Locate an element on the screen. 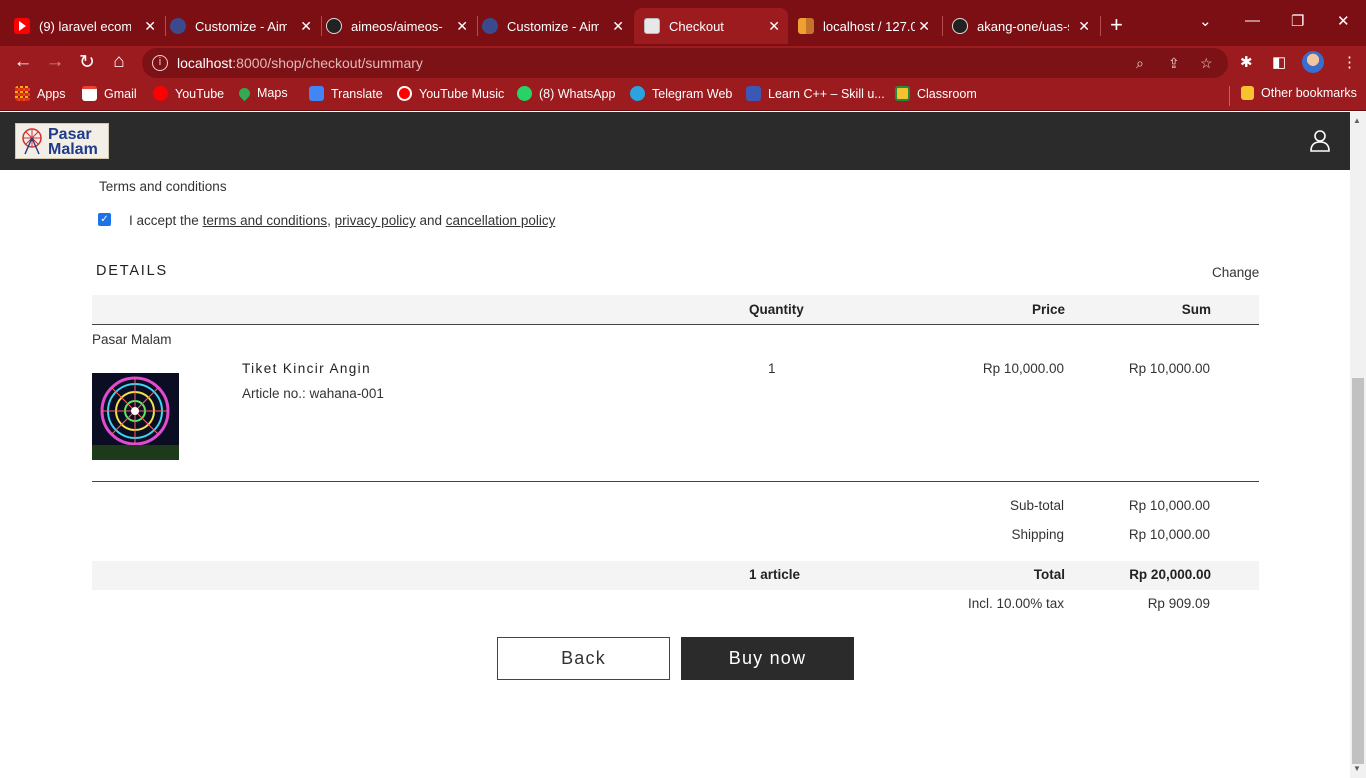 This screenshot has width=1366, height=778. tab-title: localhost / 127.0. is located at coordinates (869, 26).